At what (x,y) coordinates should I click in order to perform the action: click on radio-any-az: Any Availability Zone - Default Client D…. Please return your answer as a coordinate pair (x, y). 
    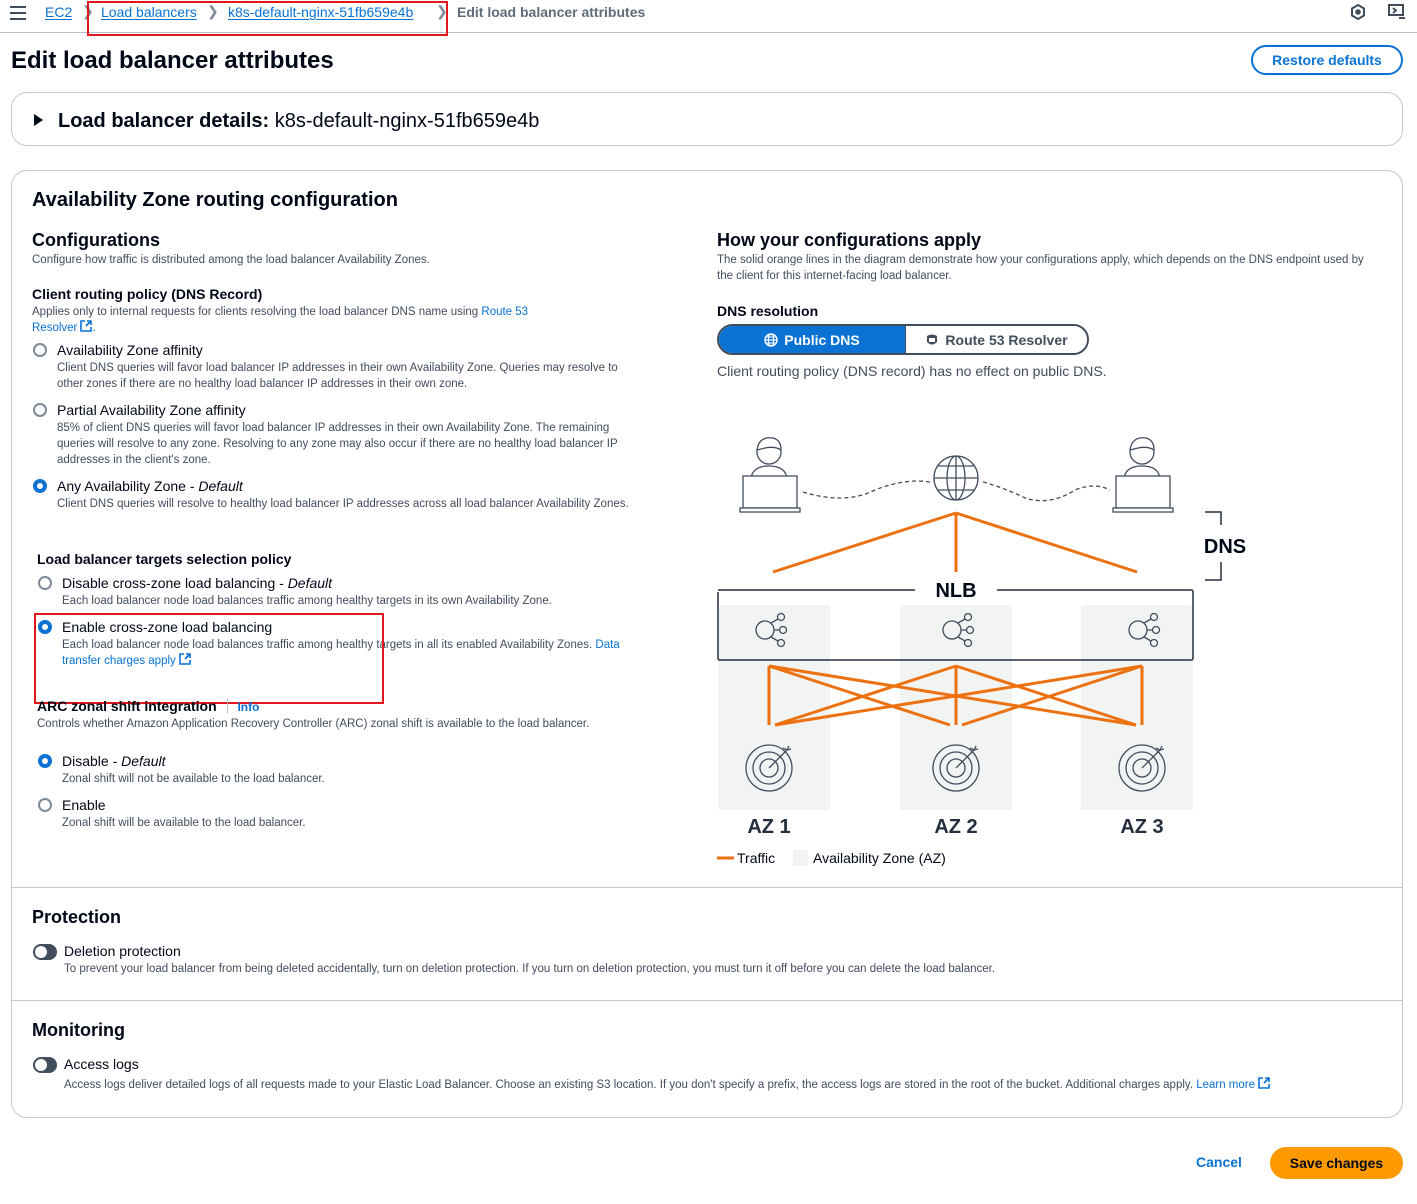
    Looking at the image, I should click on (333, 502).